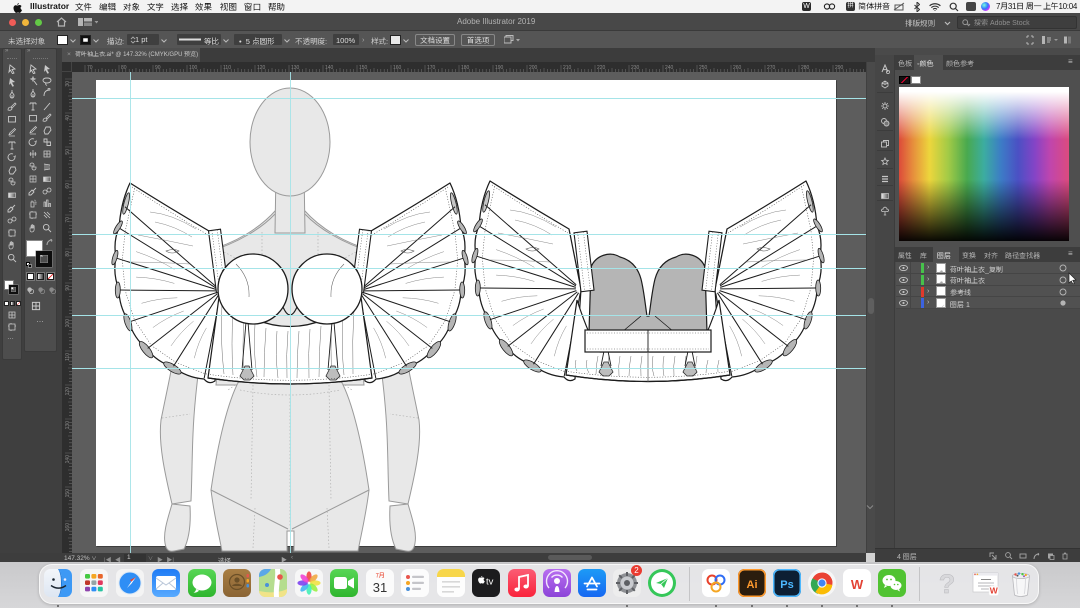  Describe the element at coordinates (68, 186) in the screenshot. I see `svg-text: 60` at that location.